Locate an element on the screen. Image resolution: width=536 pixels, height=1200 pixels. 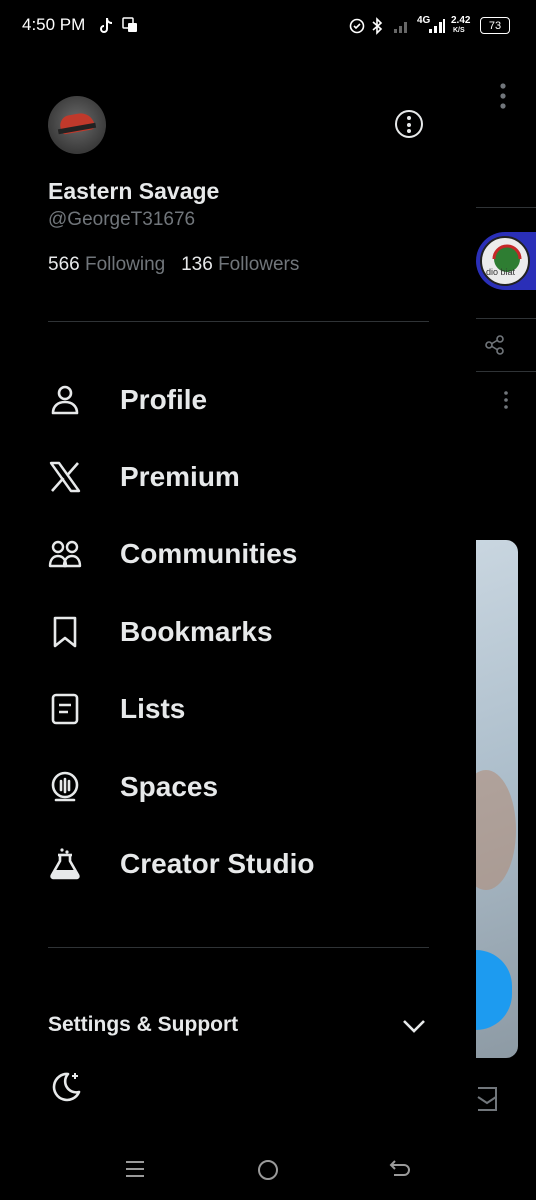
menu-item-label: Spaces is located at coordinates (169, 786).